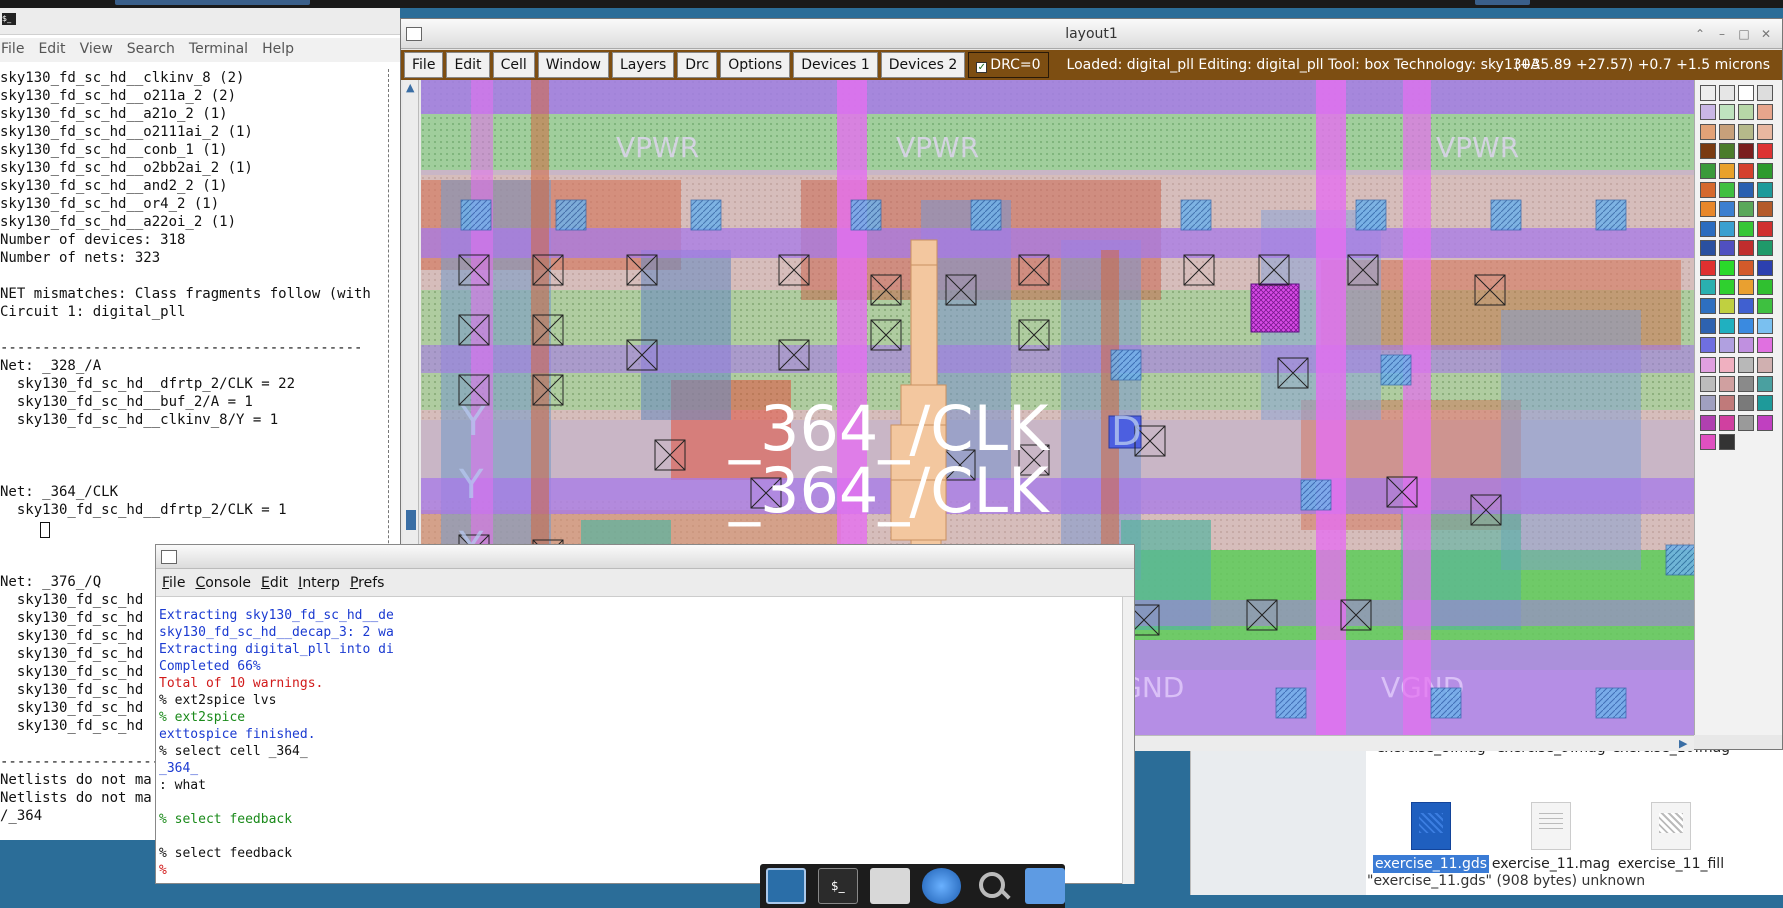 This screenshot has width=1783, height=908. Describe the element at coordinates (513, 65) in the screenshot. I see `layout-menu-cell: Cell` at that location.